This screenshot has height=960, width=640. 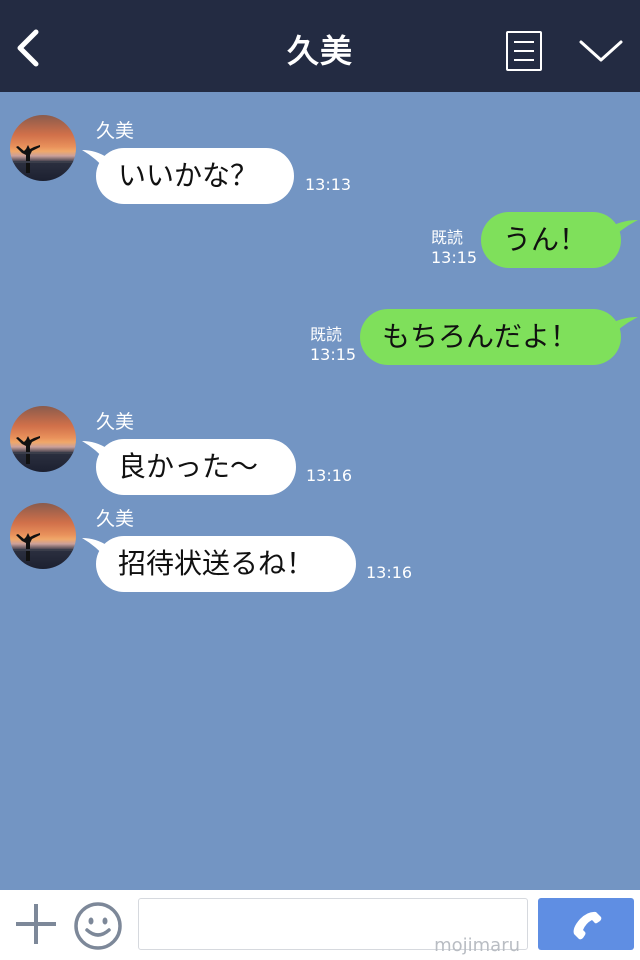 What do you see at coordinates (477, 945) in the screenshot?
I see `watermark: mojimaru` at bounding box center [477, 945].